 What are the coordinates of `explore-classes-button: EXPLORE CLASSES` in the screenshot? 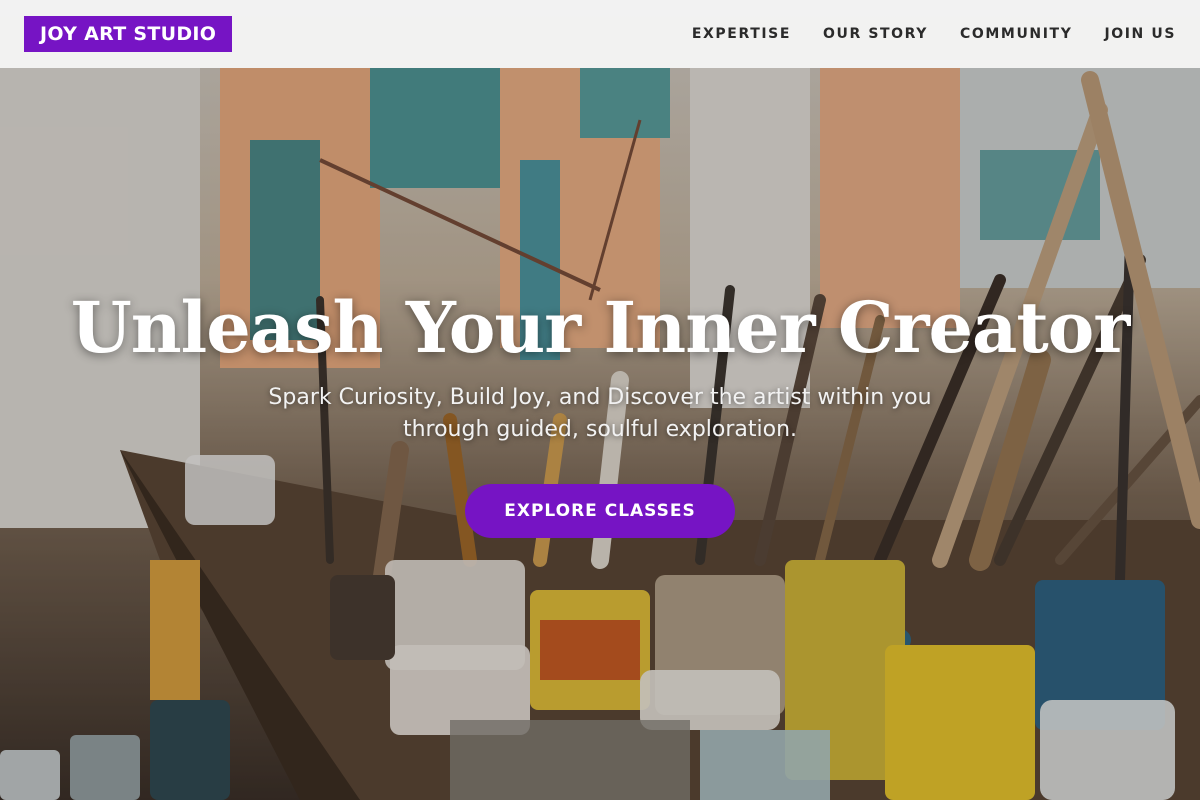 It's located at (600, 511).